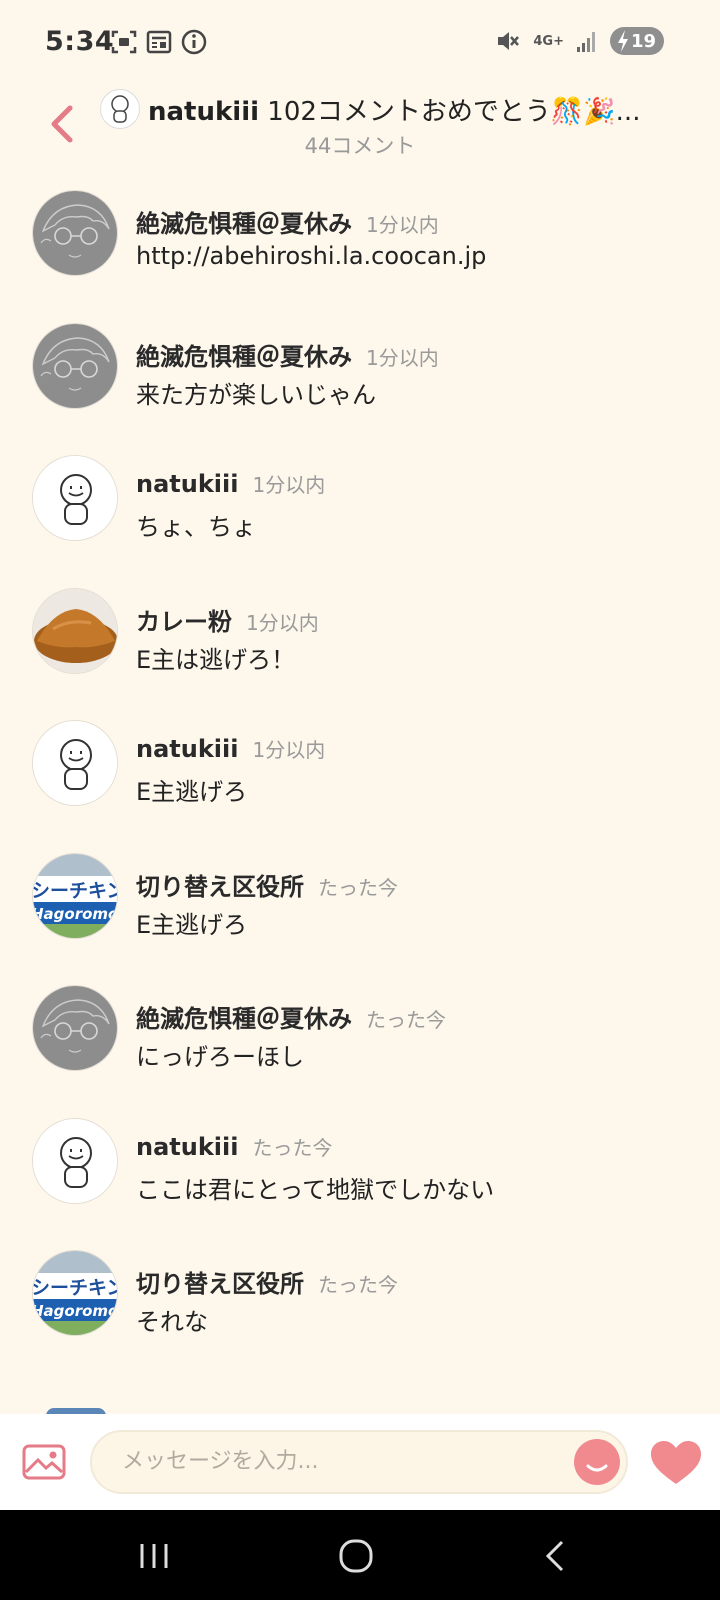 Image resolution: width=720 pixels, height=1600 pixels. I want to click on comment-text: ちょ、ちょ, so click(196, 527).